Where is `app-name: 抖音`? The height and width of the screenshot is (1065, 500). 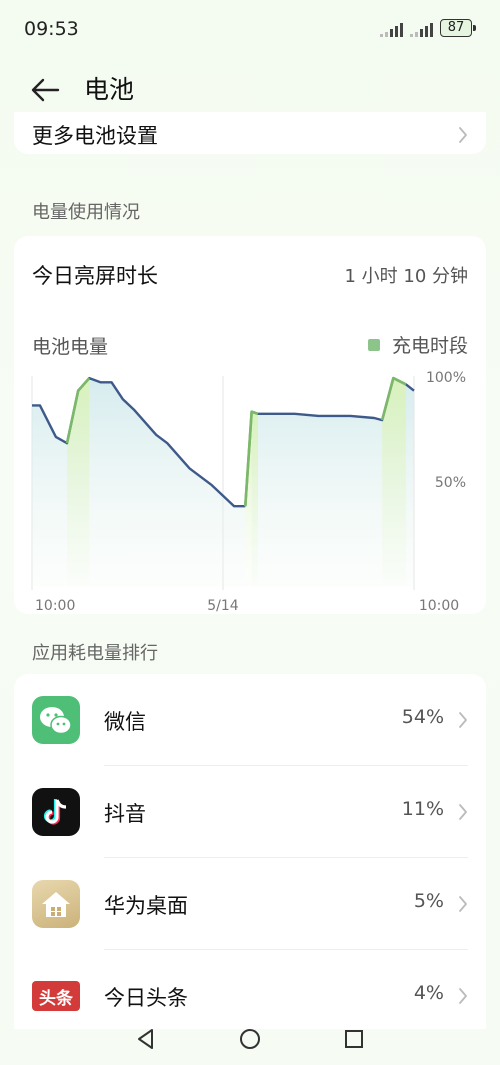 app-name: 抖音 is located at coordinates (125, 814).